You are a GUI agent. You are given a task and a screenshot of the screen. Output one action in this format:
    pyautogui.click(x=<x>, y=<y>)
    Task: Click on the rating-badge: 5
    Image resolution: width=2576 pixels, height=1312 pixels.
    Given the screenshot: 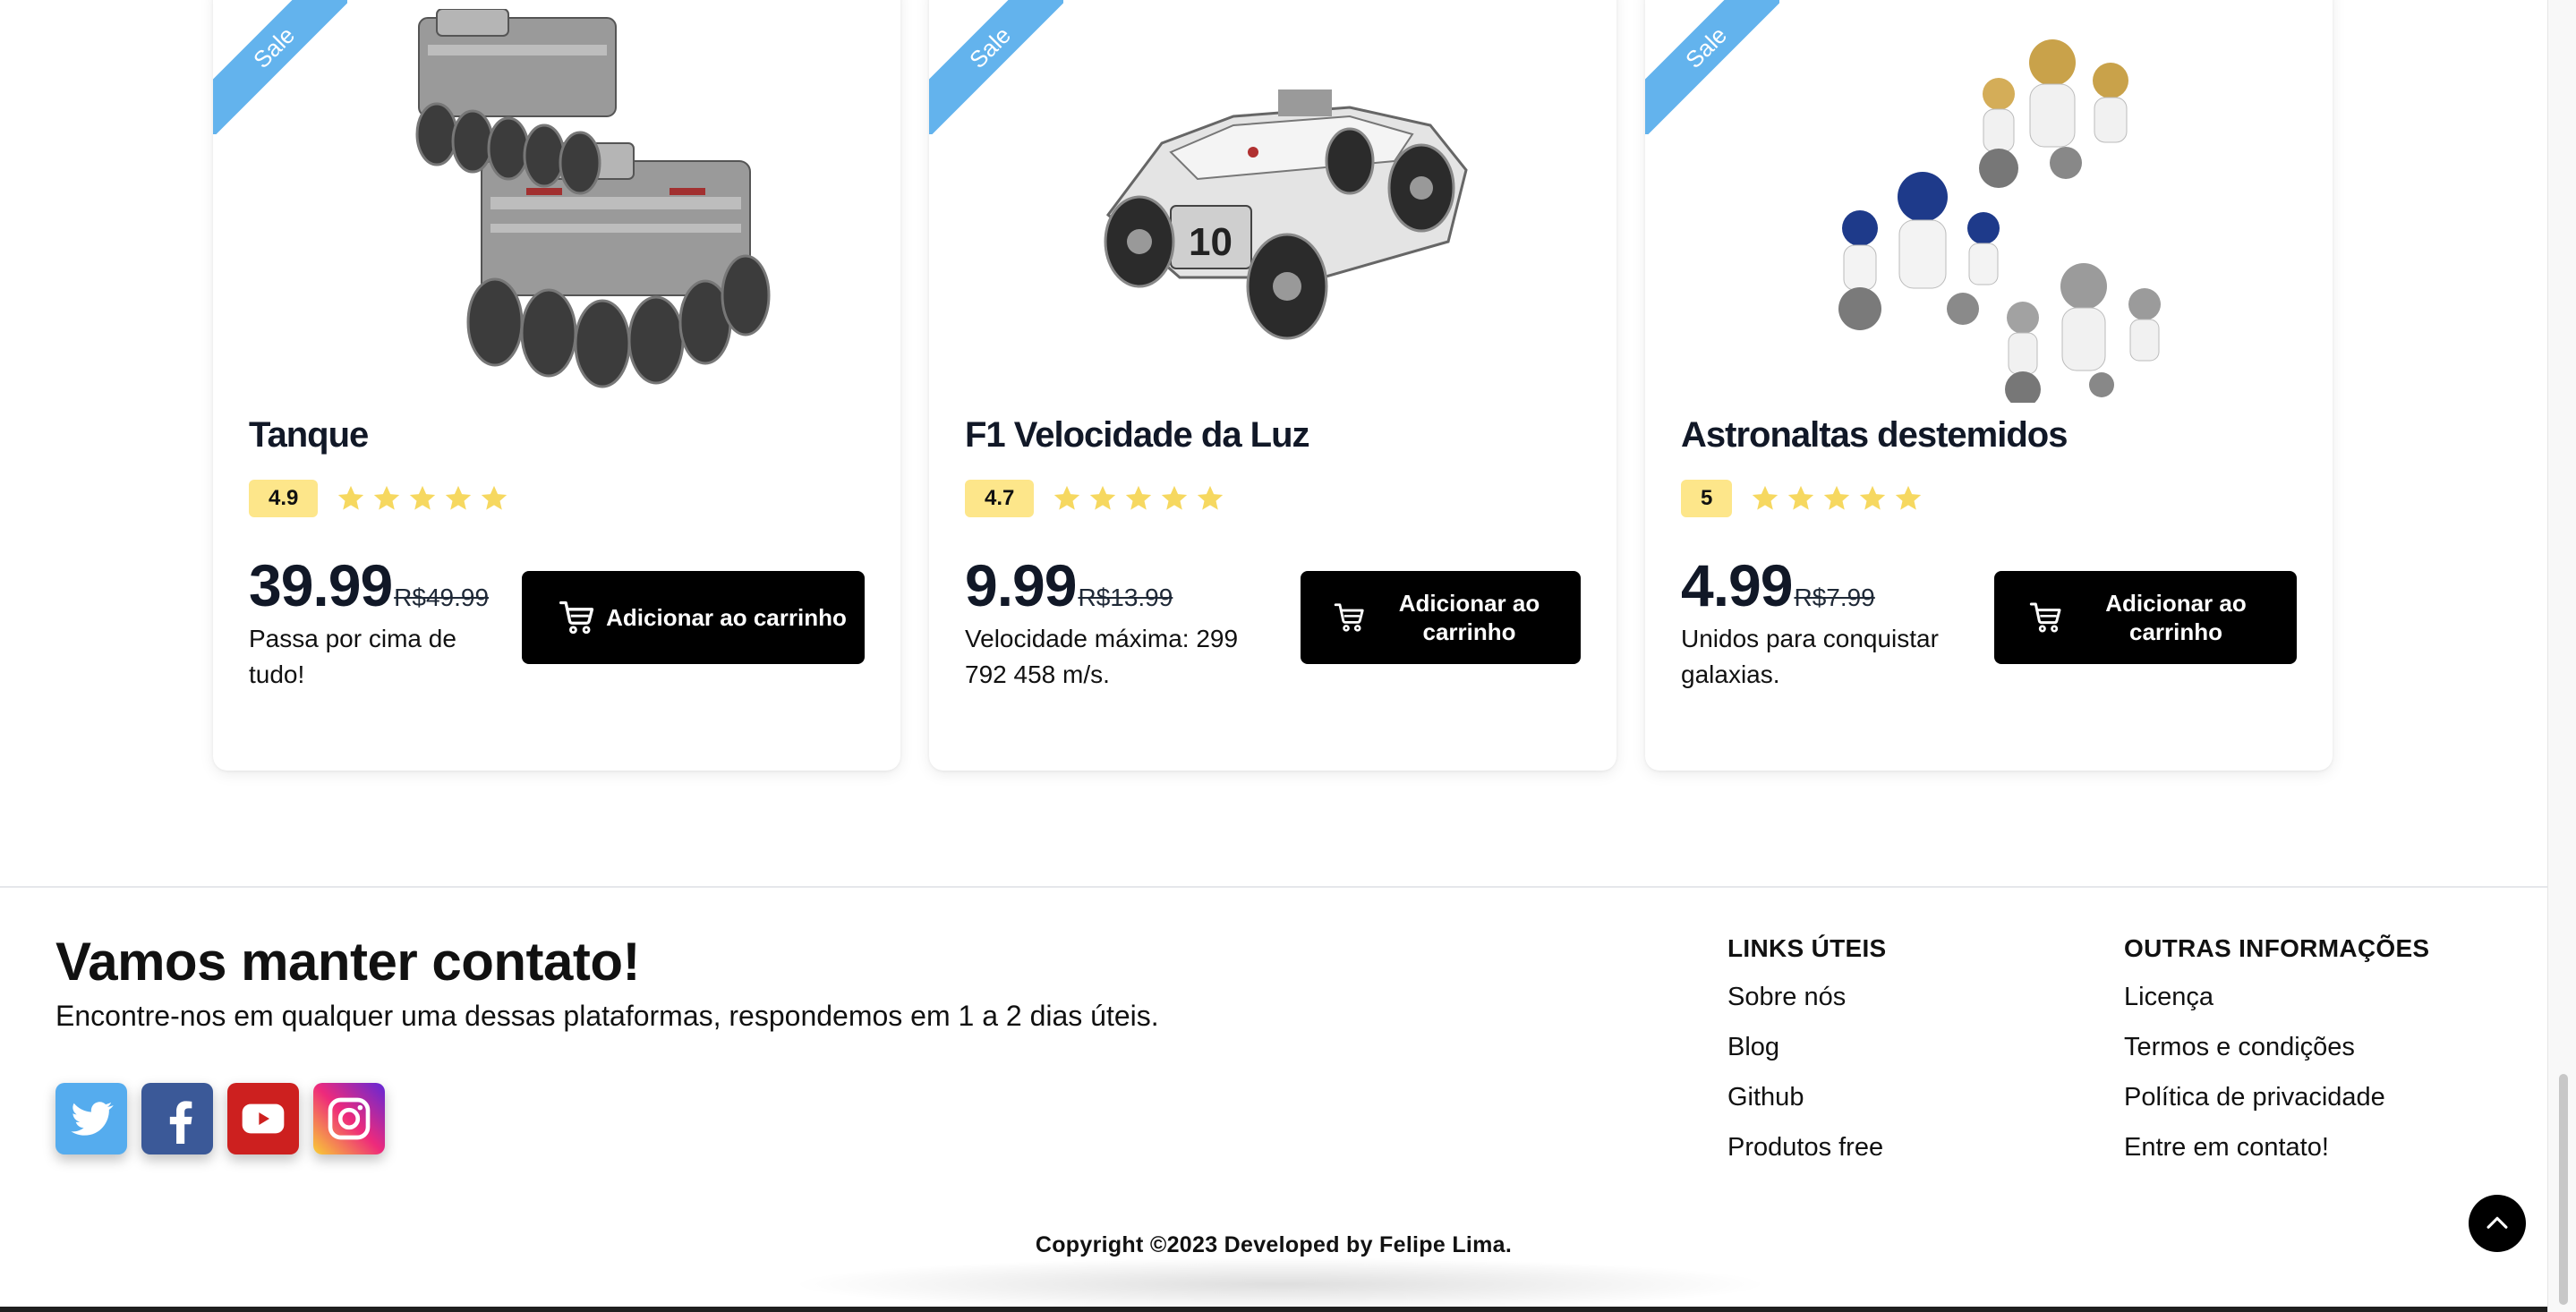 What is the action you would take?
    pyautogui.click(x=1707, y=498)
    